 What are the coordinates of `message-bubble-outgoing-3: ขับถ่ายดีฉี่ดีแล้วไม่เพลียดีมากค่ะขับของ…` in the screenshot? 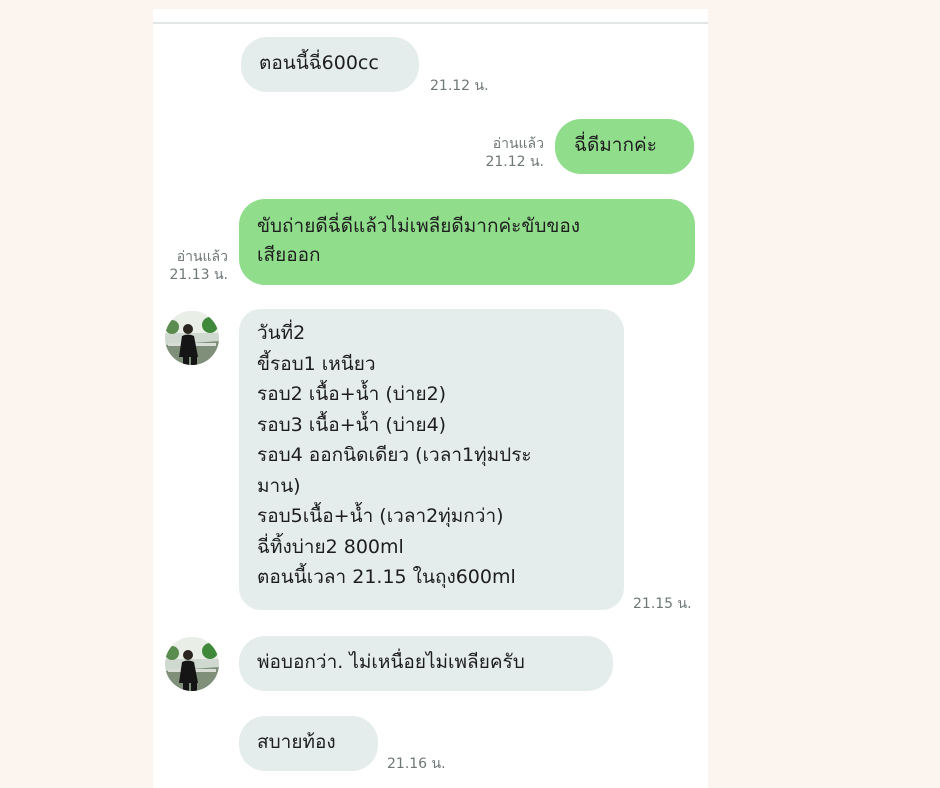 It's located at (467, 242).